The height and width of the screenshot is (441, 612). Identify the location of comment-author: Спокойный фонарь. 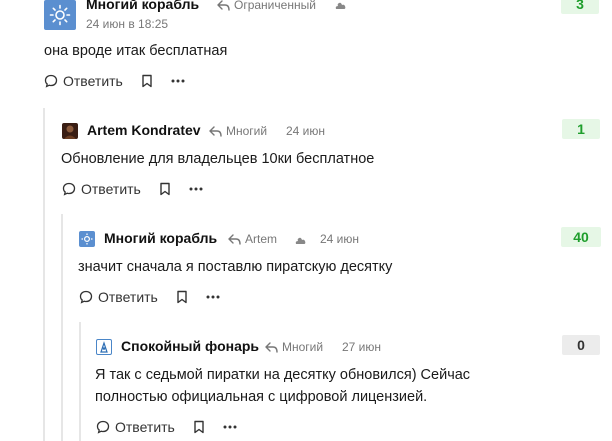
(190, 346).